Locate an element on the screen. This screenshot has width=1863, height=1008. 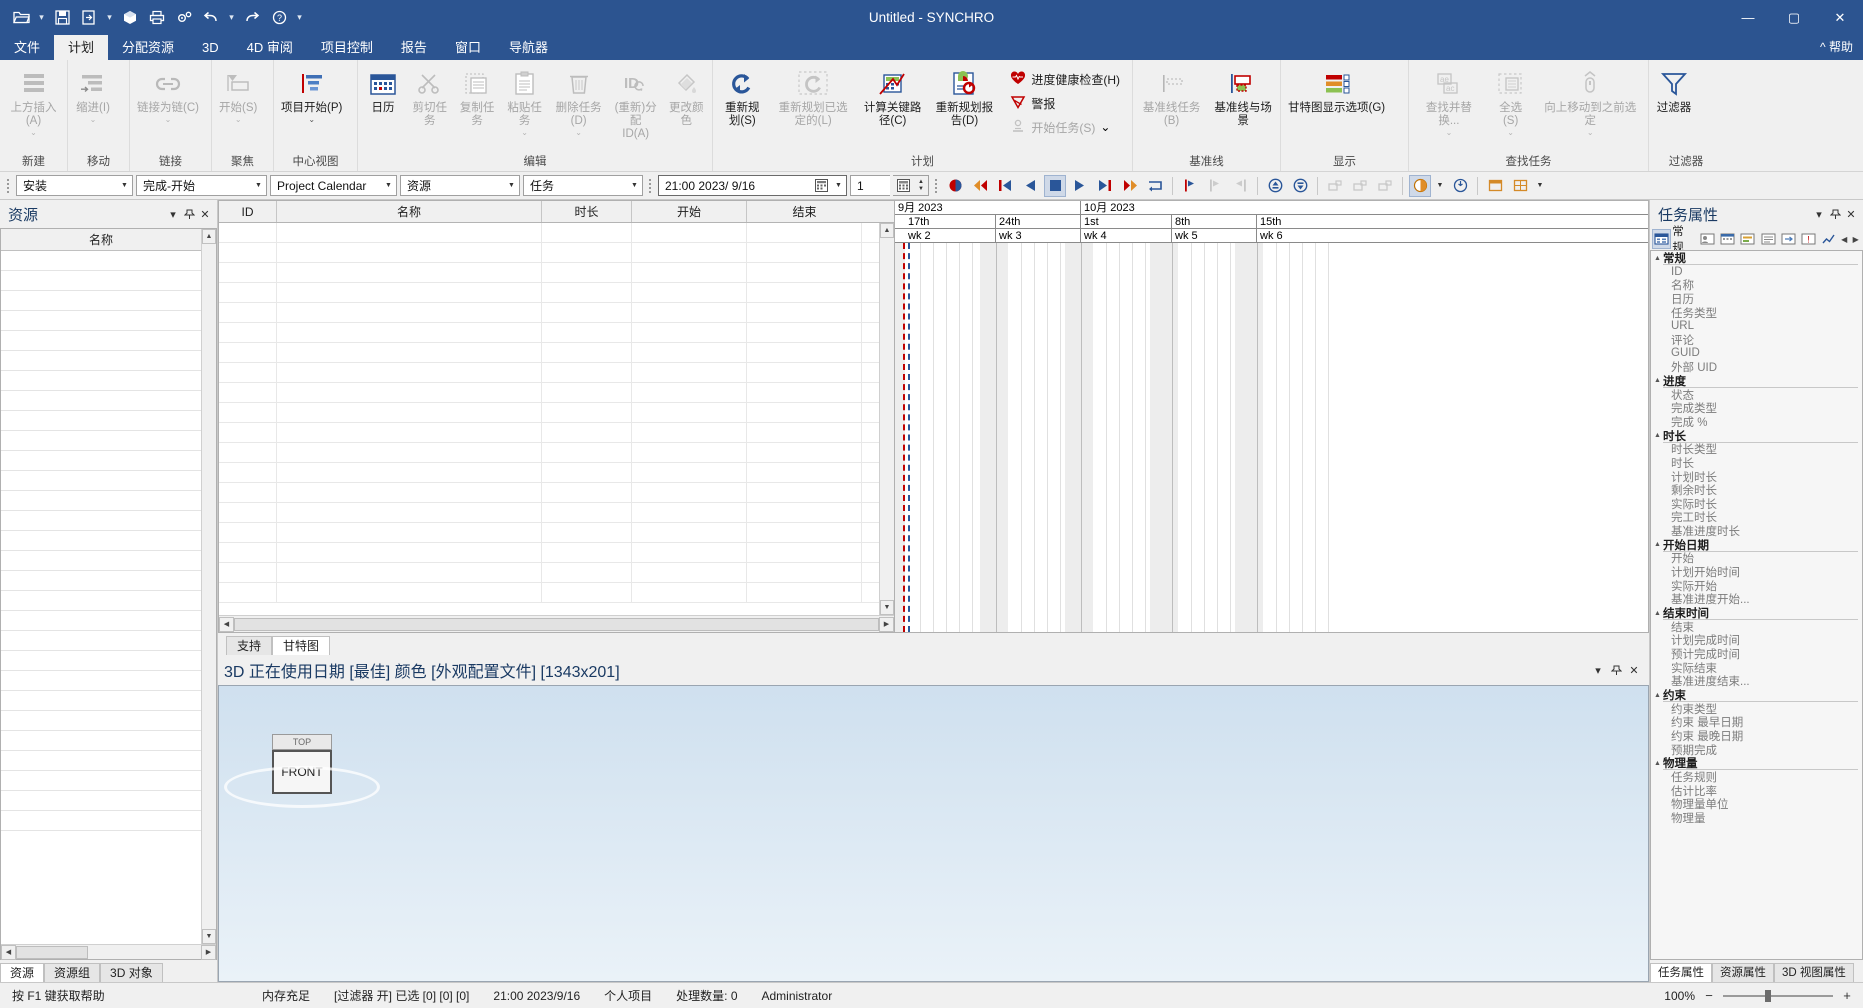
view-mode-button is located at coordinates (1495, 186).